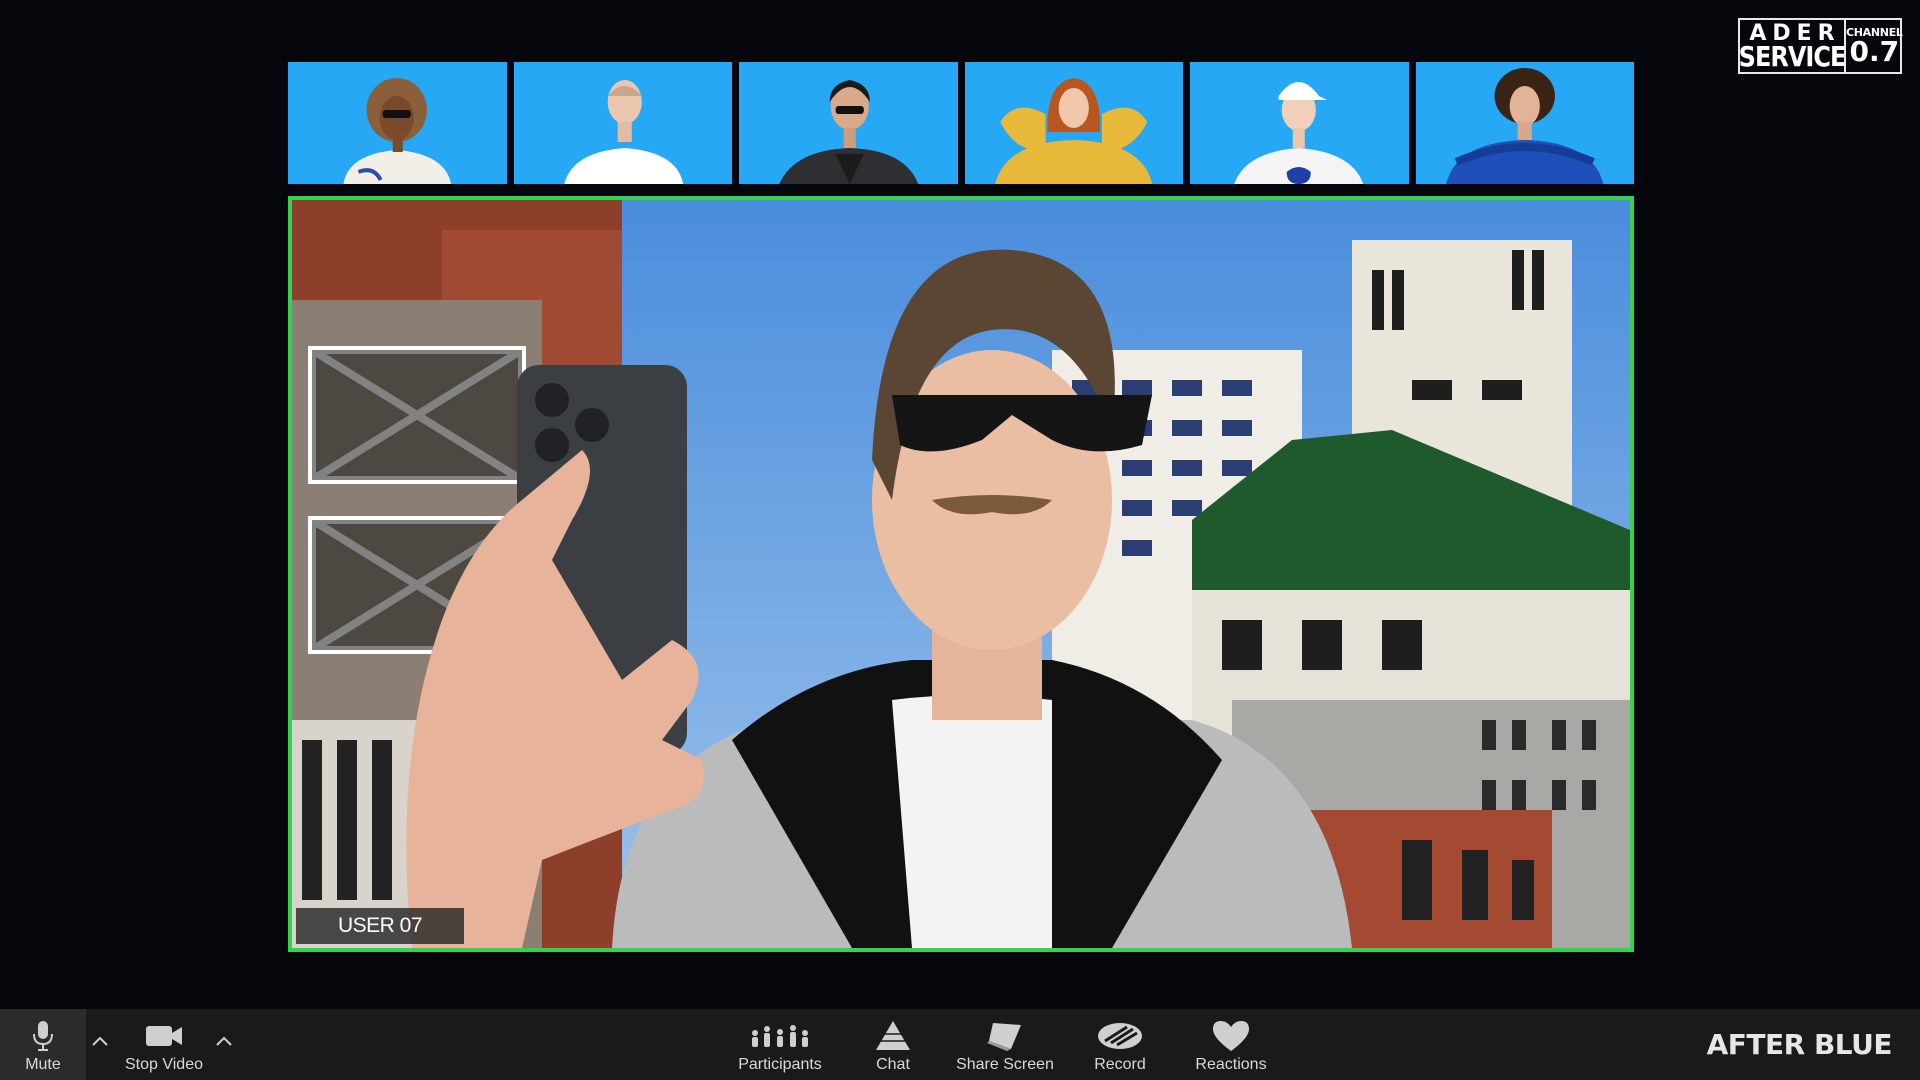  I want to click on reactions-button: Reactions, so click(1231, 1044).